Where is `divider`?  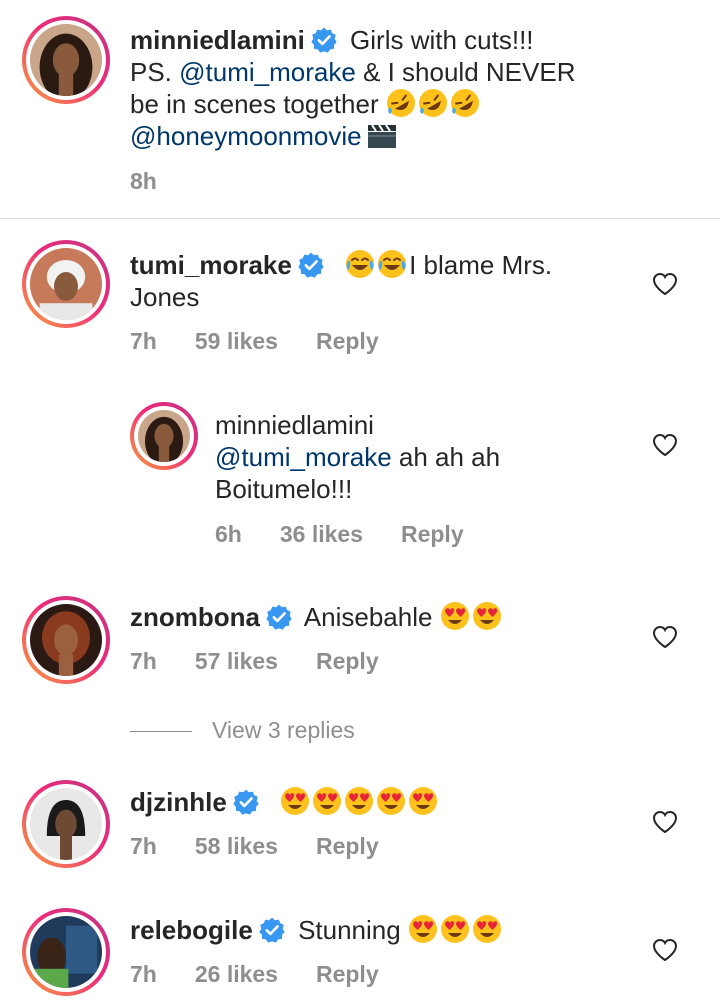 divider is located at coordinates (360, 218).